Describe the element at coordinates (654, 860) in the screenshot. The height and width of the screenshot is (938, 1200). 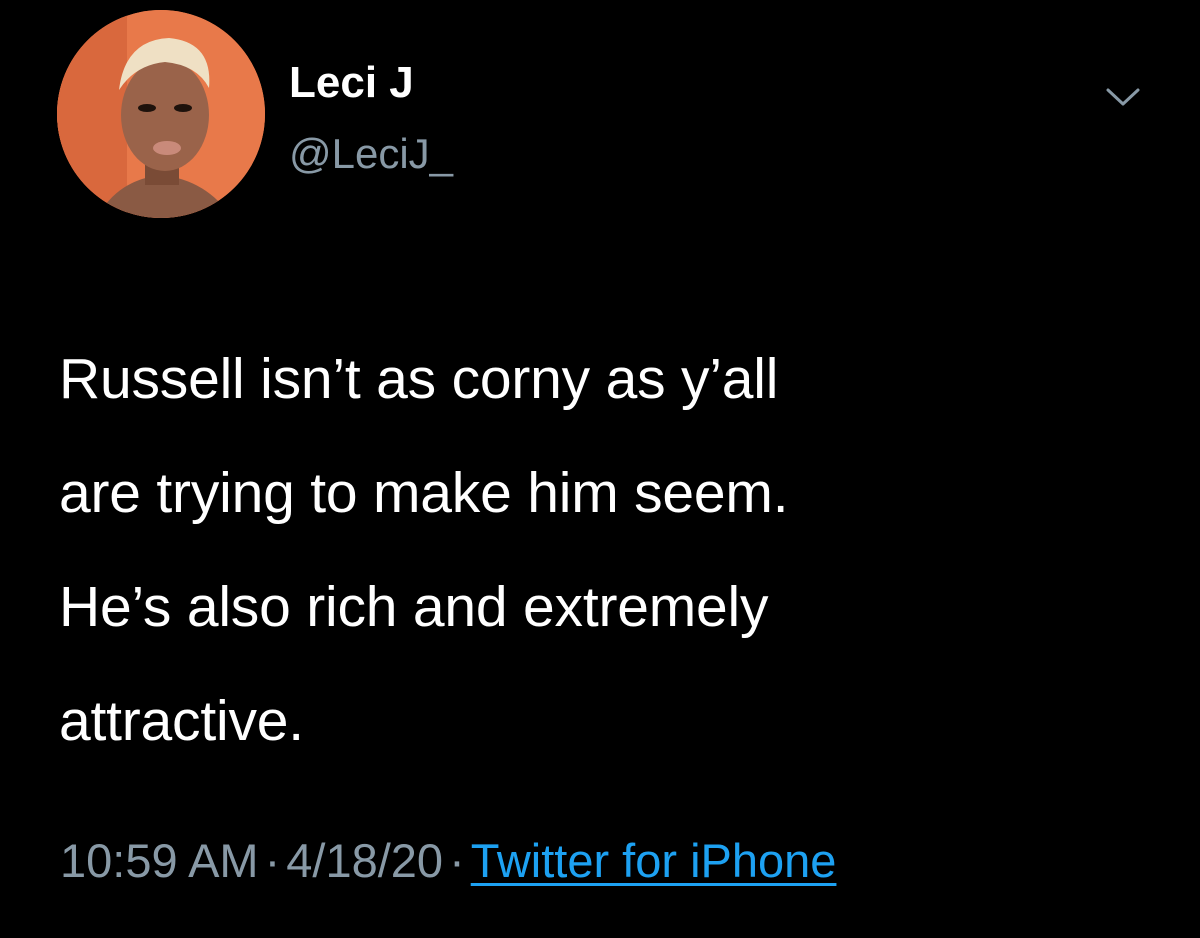
I see `source-link: Twitter for iPhone` at that location.